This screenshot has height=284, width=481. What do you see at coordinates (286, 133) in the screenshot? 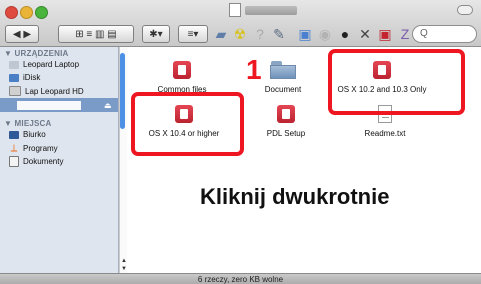
I see `file-label: PDL Setup` at bounding box center [286, 133].